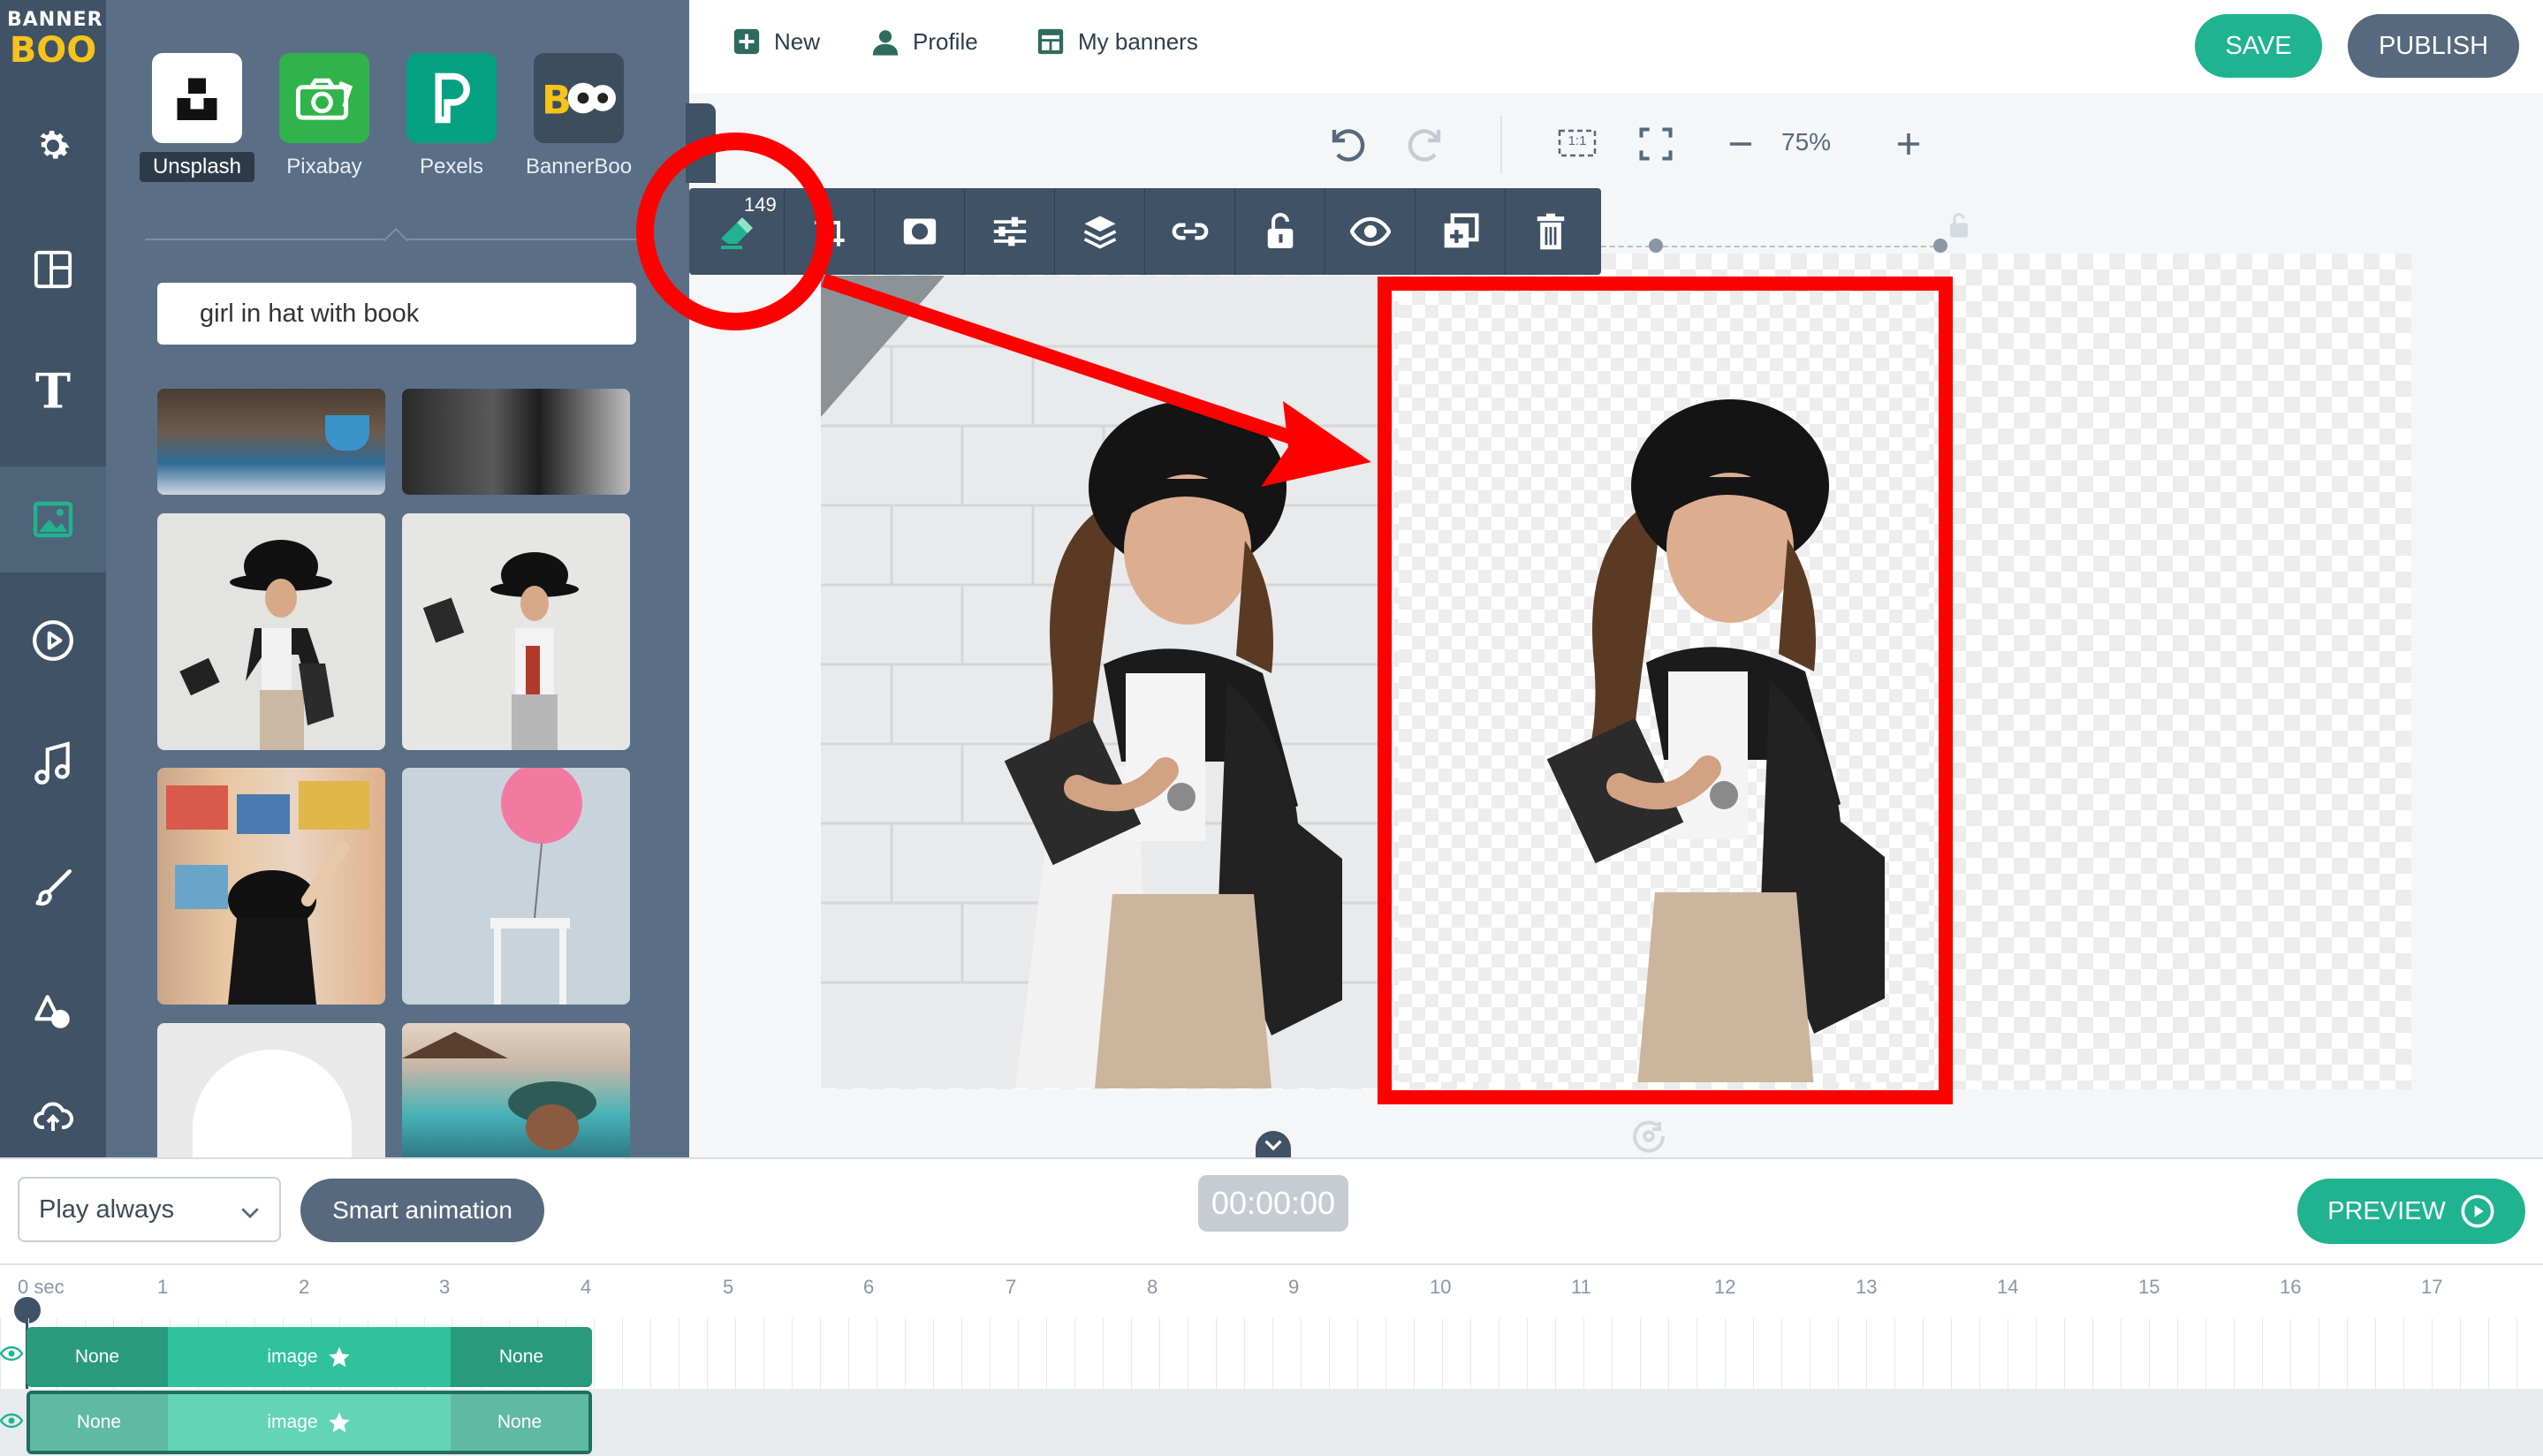  What do you see at coordinates (422, 1210) in the screenshot?
I see `smart-animation-button: Smart animation` at bounding box center [422, 1210].